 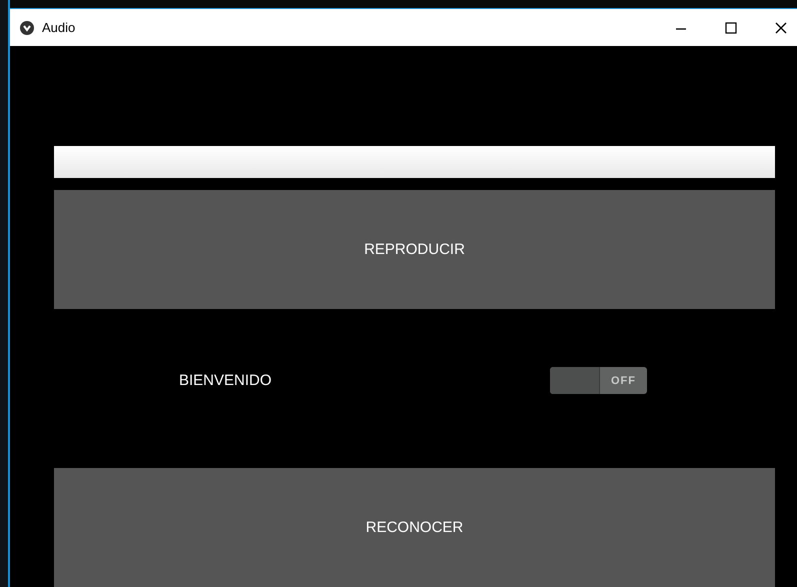 What do you see at coordinates (225, 380) in the screenshot?
I see `welcome-label: BIENVENIDO` at bounding box center [225, 380].